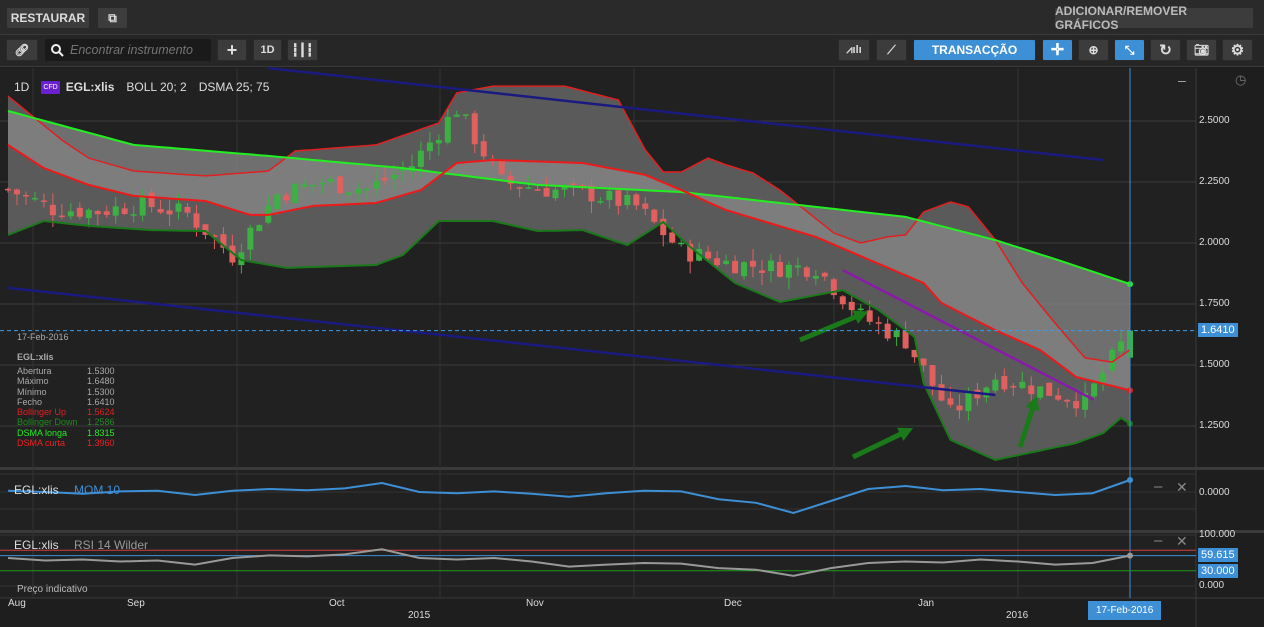  Describe the element at coordinates (234, 87) in the screenshot. I see `legend-dsma: DSMA 25; 75` at that location.